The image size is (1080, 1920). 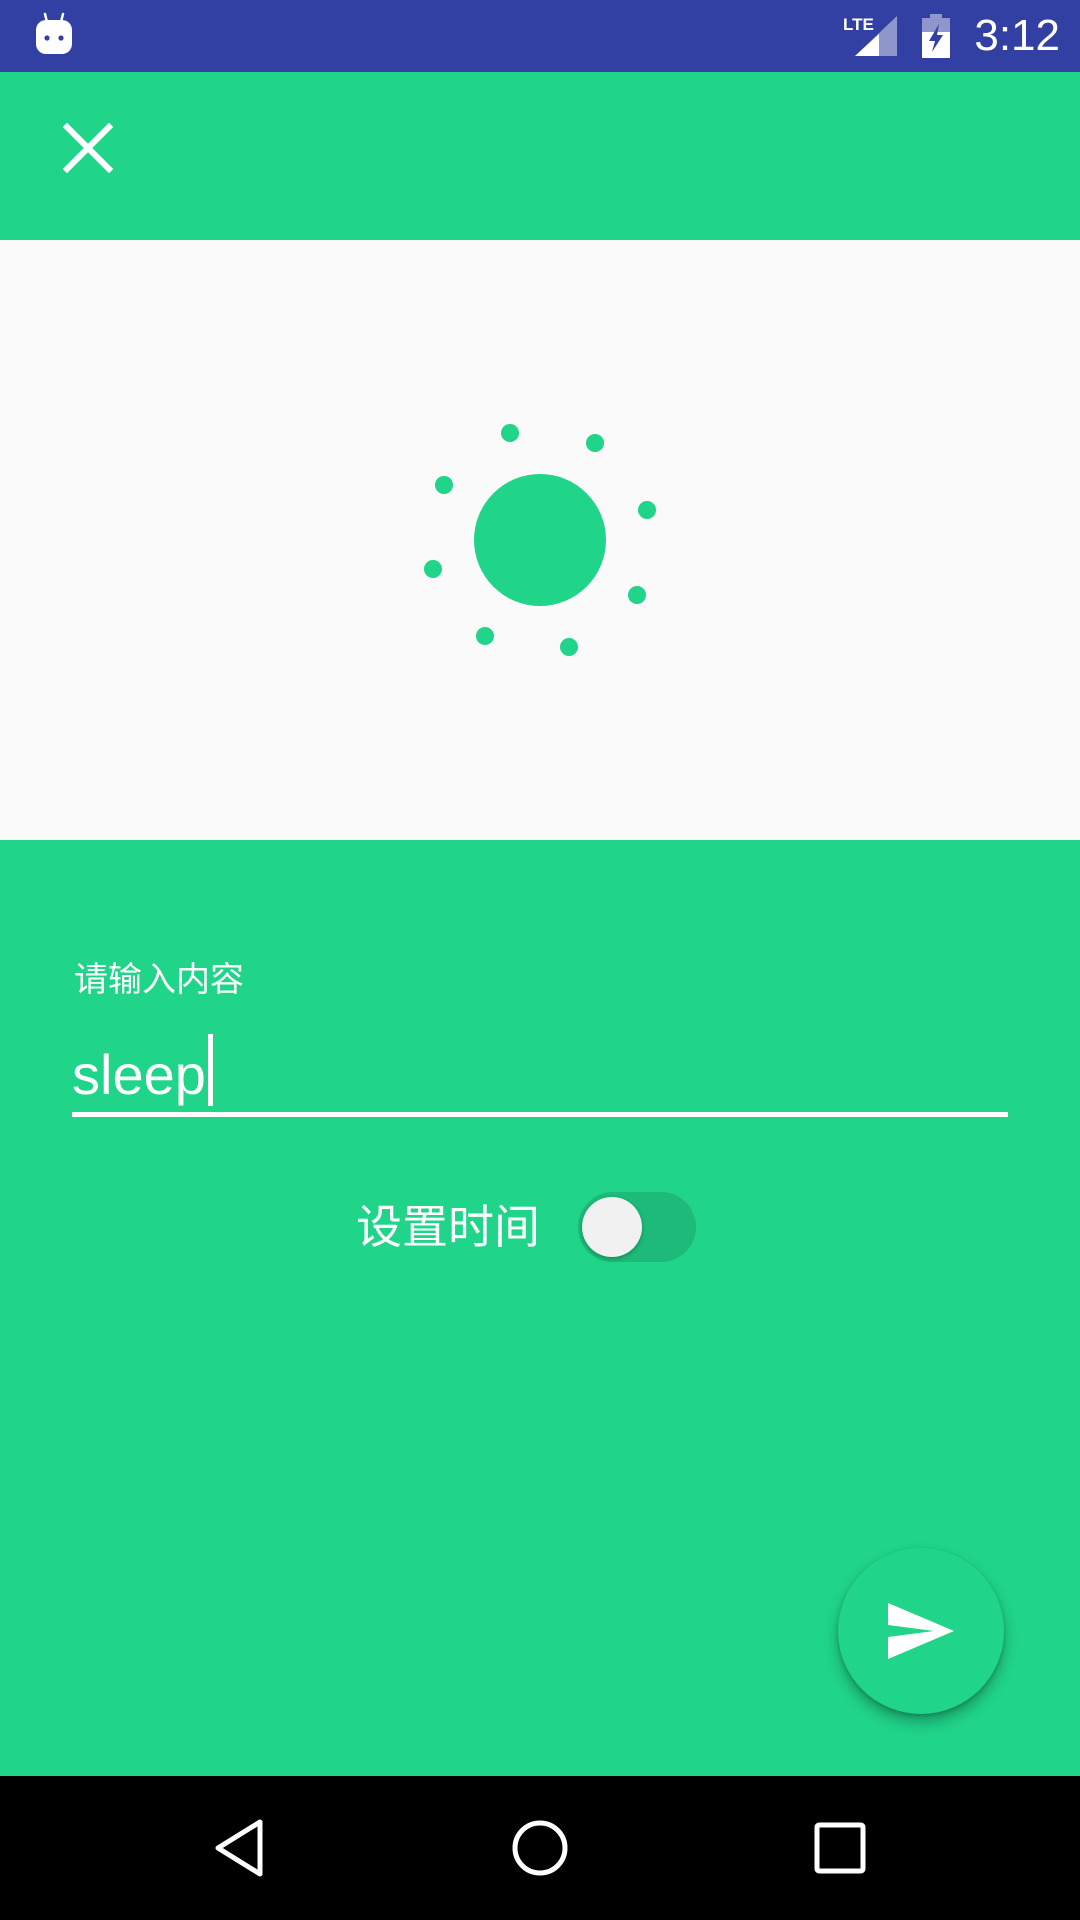 I want to click on sun-icon, so click(x=540, y=540).